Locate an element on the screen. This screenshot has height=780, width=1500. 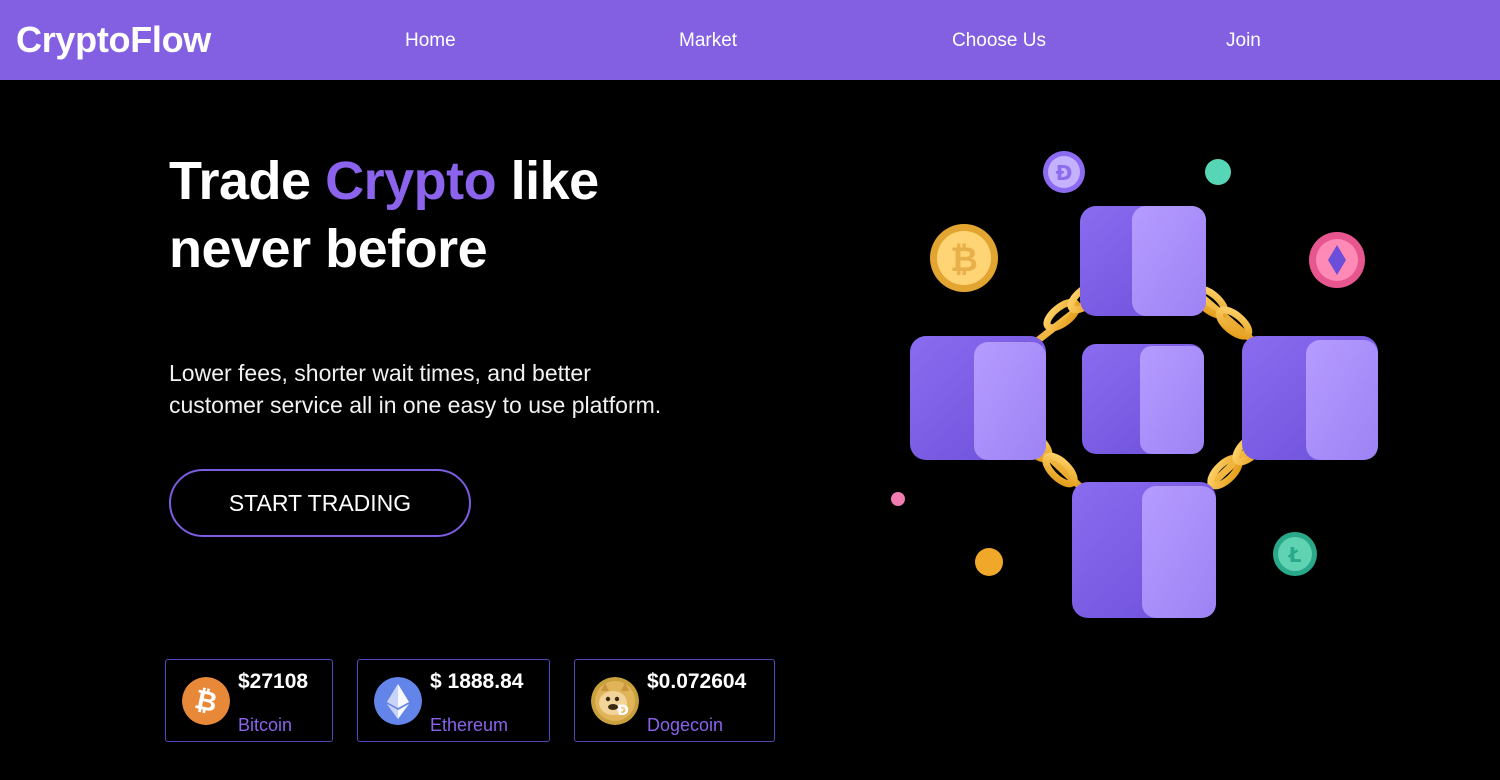
dot-orange is located at coordinates (989, 562).